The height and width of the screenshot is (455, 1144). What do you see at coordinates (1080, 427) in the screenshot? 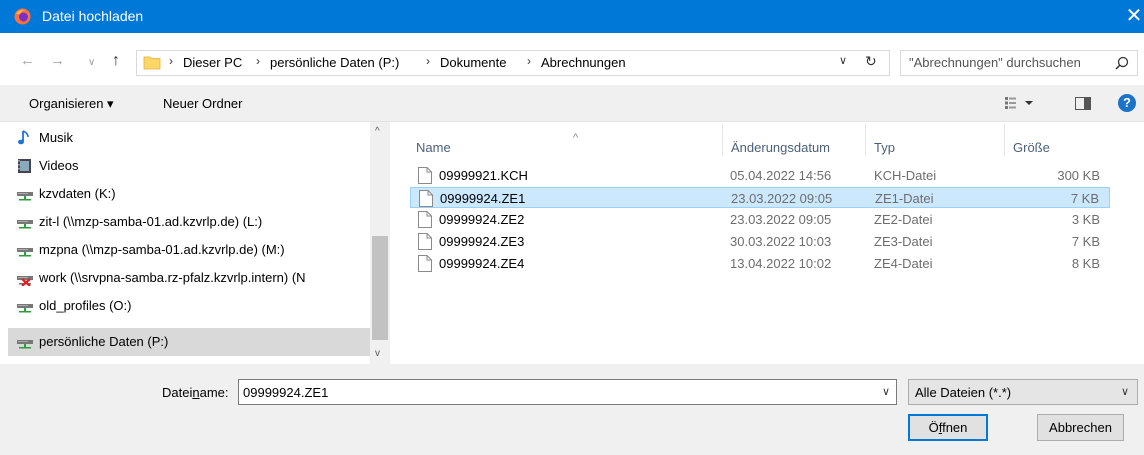
I see `cancel-button: Abbrechen` at bounding box center [1080, 427].